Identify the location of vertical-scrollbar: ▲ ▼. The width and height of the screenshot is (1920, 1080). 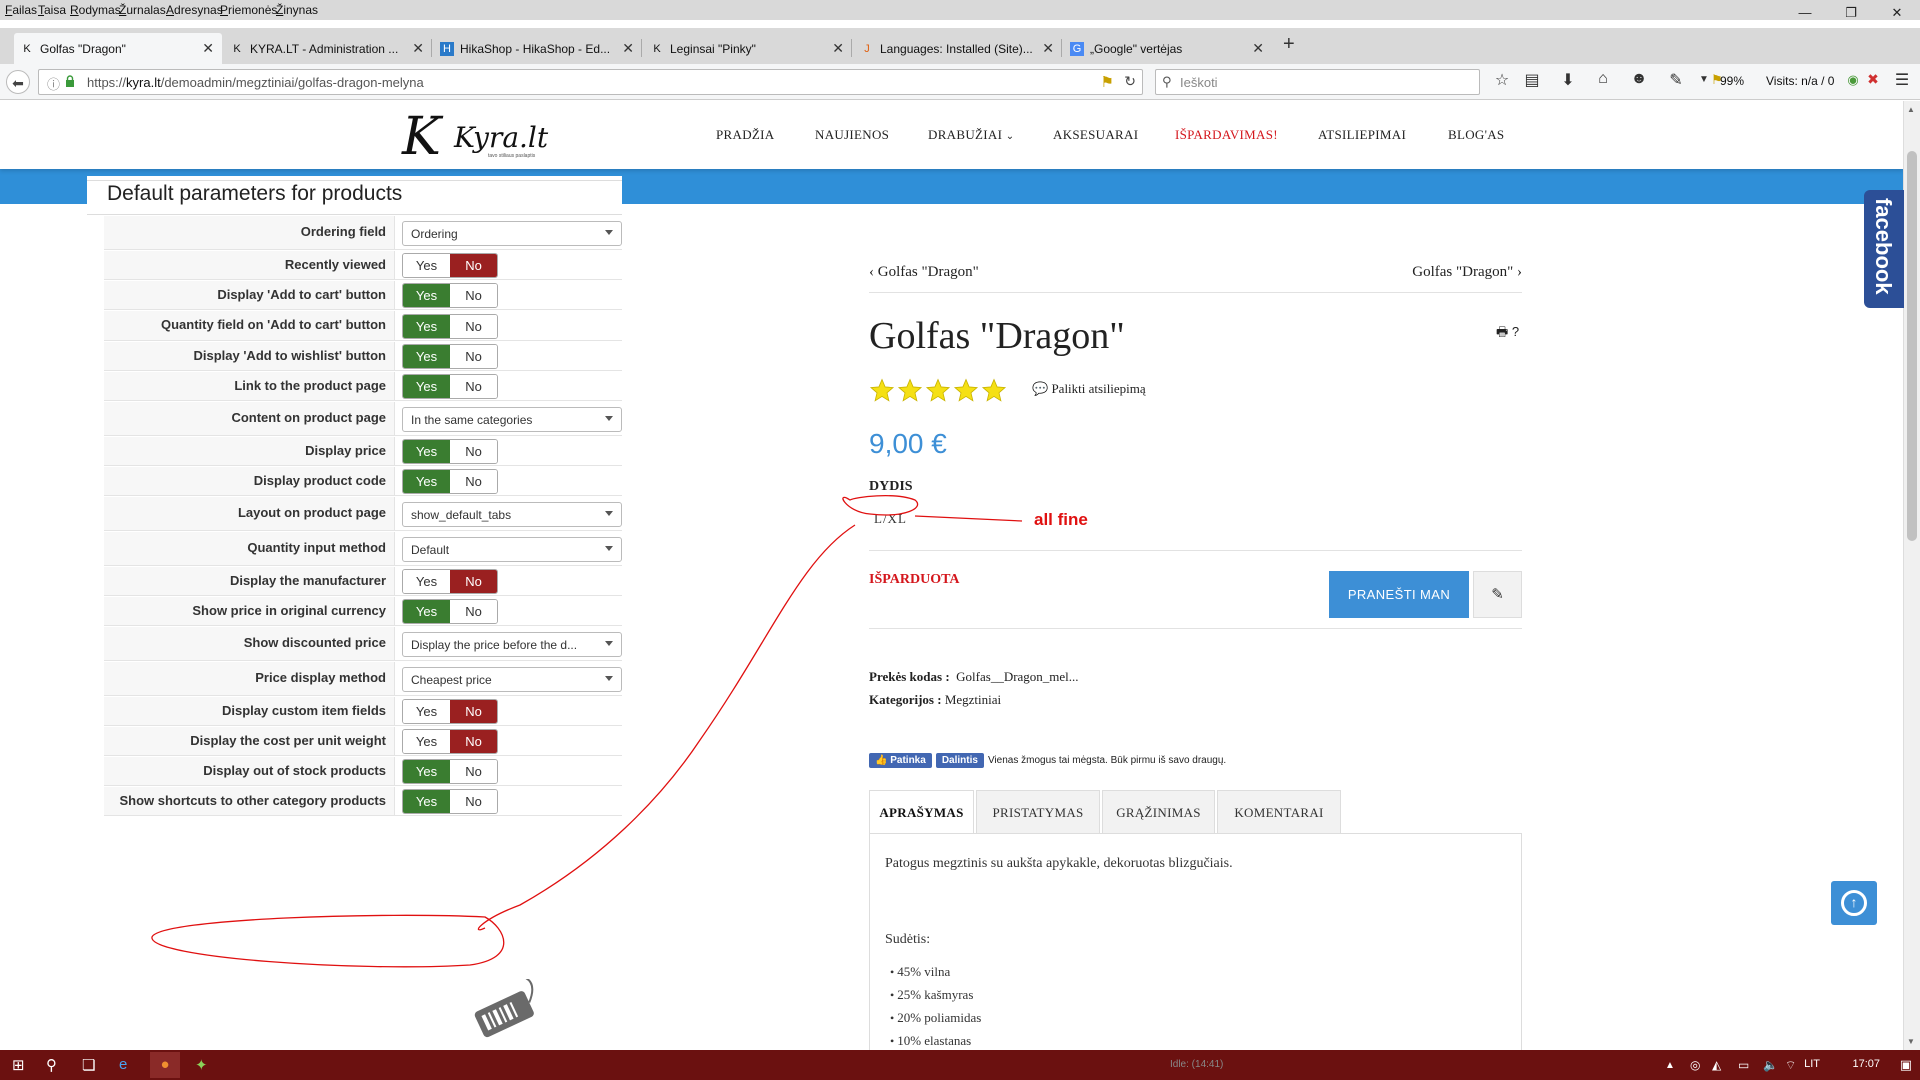
(1911, 575).